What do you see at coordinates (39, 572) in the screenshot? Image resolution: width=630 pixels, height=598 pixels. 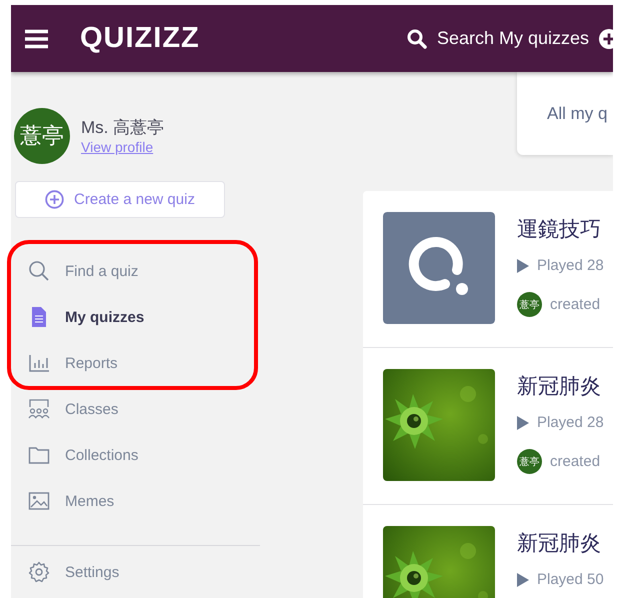 I see `settings-icon` at bounding box center [39, 572].